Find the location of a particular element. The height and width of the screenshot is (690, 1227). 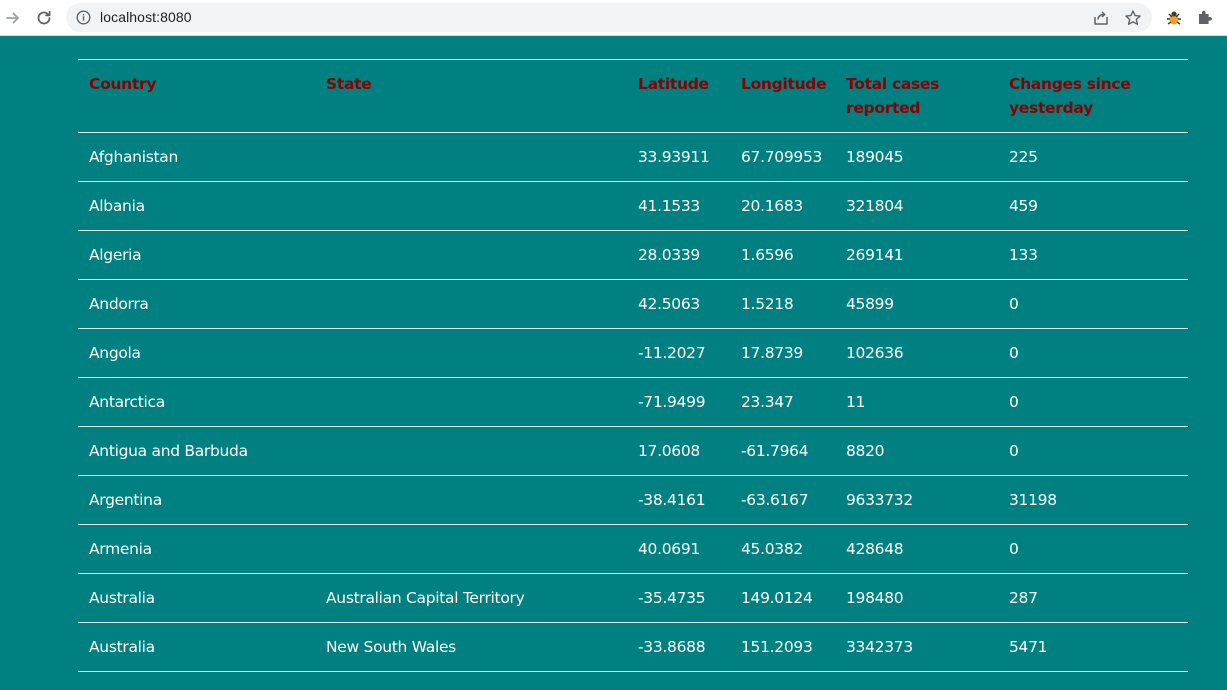

cell-state: Australian Capital Territory is located at coordinates (425, 598).